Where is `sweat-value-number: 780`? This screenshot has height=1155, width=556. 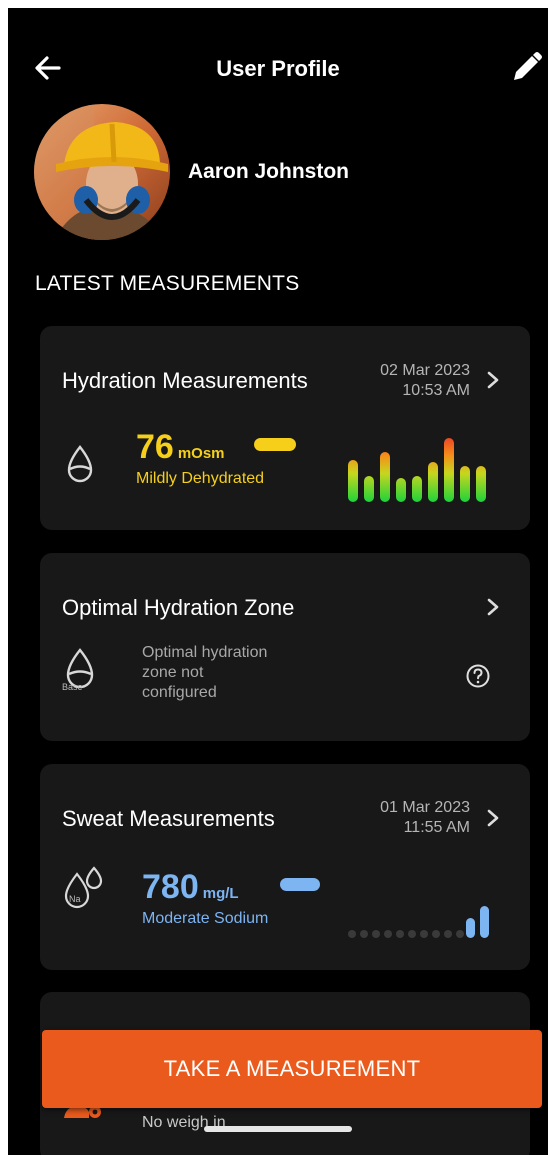
sweat-value-number: 780 is located at coordinates (170, 887).